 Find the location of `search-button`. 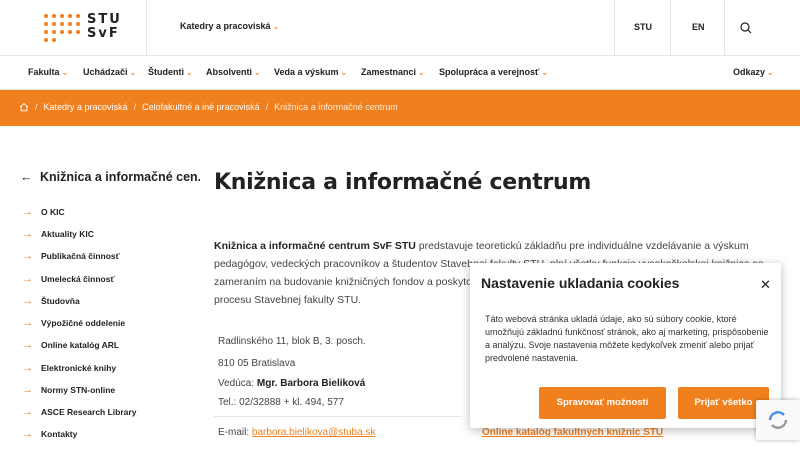

search-button is located at coordinates (746, 28).